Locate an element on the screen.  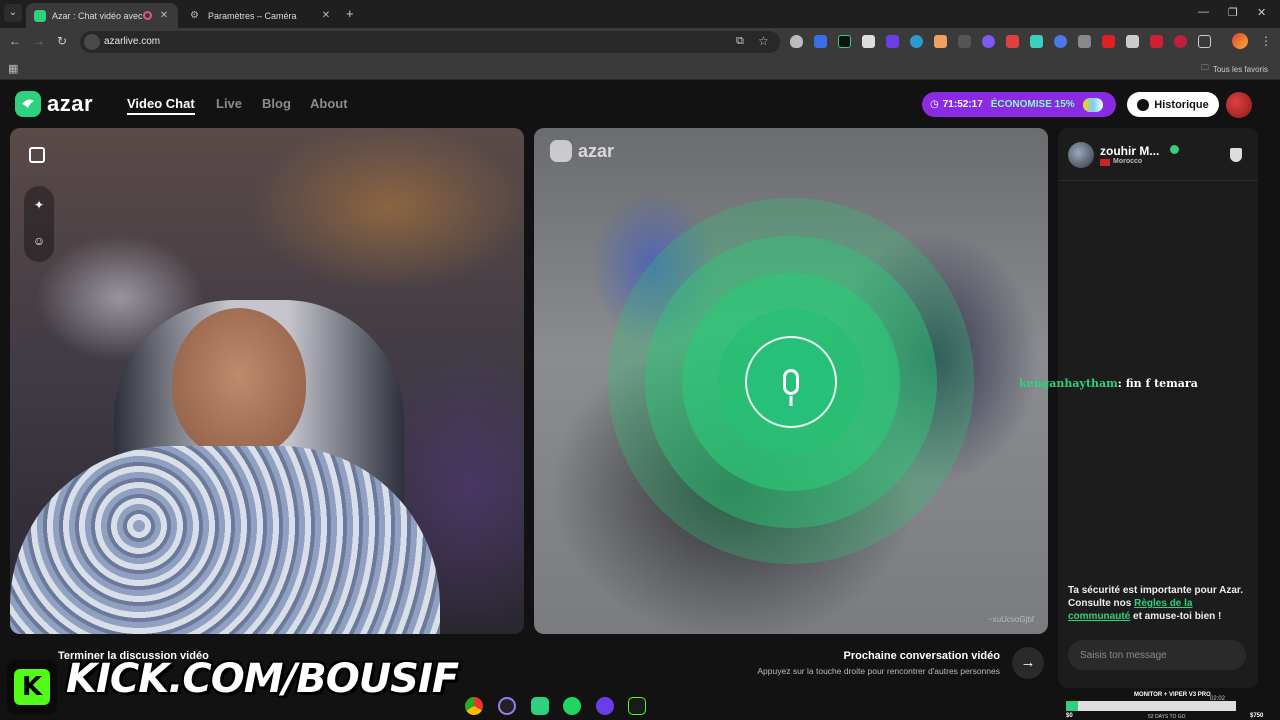
peer-avatar is located at coordinates (1081, 155).